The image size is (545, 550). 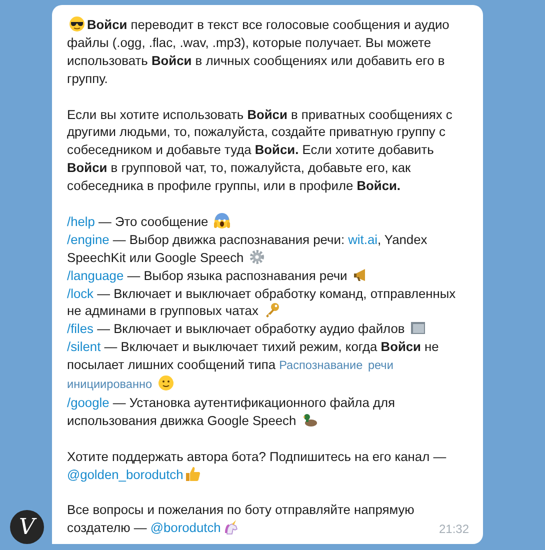 What do you see at coordinates (253, 366) in the screenshot?
I see `message-text: /silent — Включает и выключает тихий режим, когда Войси не посылает лишних сообщений типа Распознавание речи инициированно` at bounding box center [253, 366].